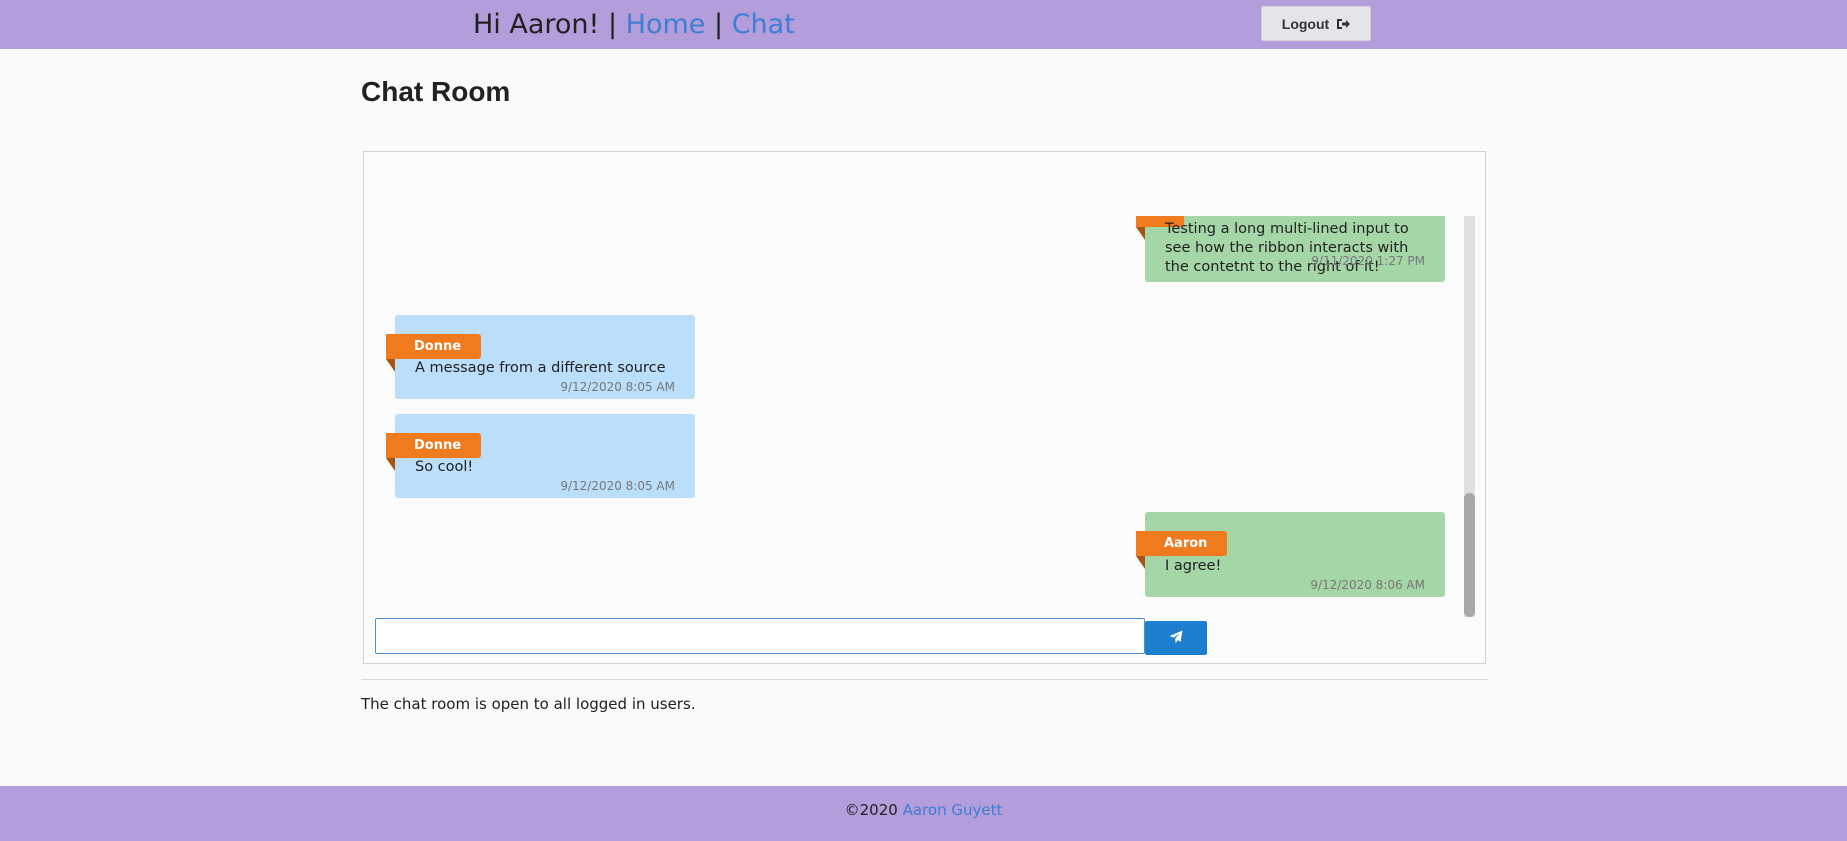 This screenshot has height=841, width=1847. Describe the element at coordinates (924, 679) in the screenshot. I see `divider` at that location.